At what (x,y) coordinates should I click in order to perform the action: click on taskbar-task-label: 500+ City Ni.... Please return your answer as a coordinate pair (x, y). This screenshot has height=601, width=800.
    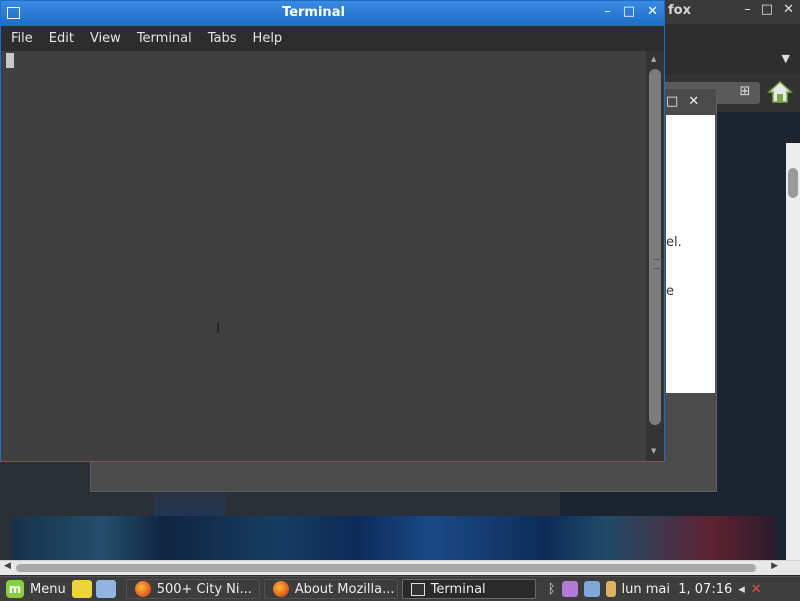
    Looking at the image, I should click on (204, 589).